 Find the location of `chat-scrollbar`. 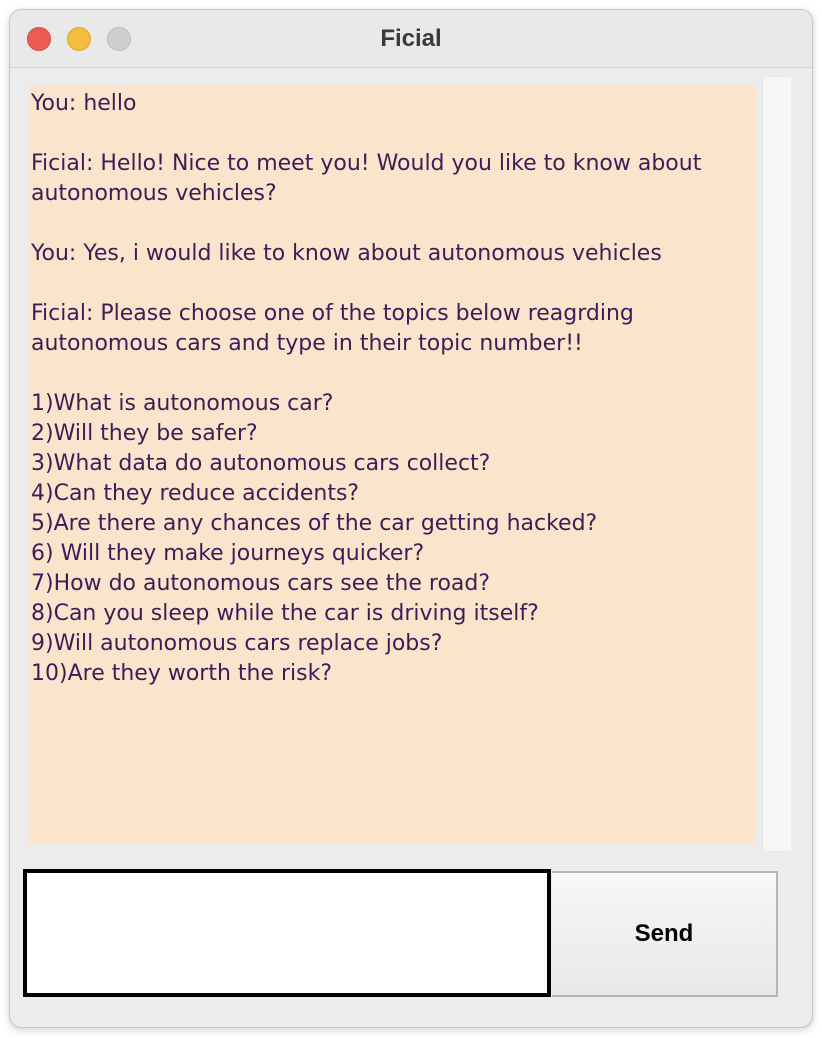

chat-scrollbar is located at coordinates (776, 464).